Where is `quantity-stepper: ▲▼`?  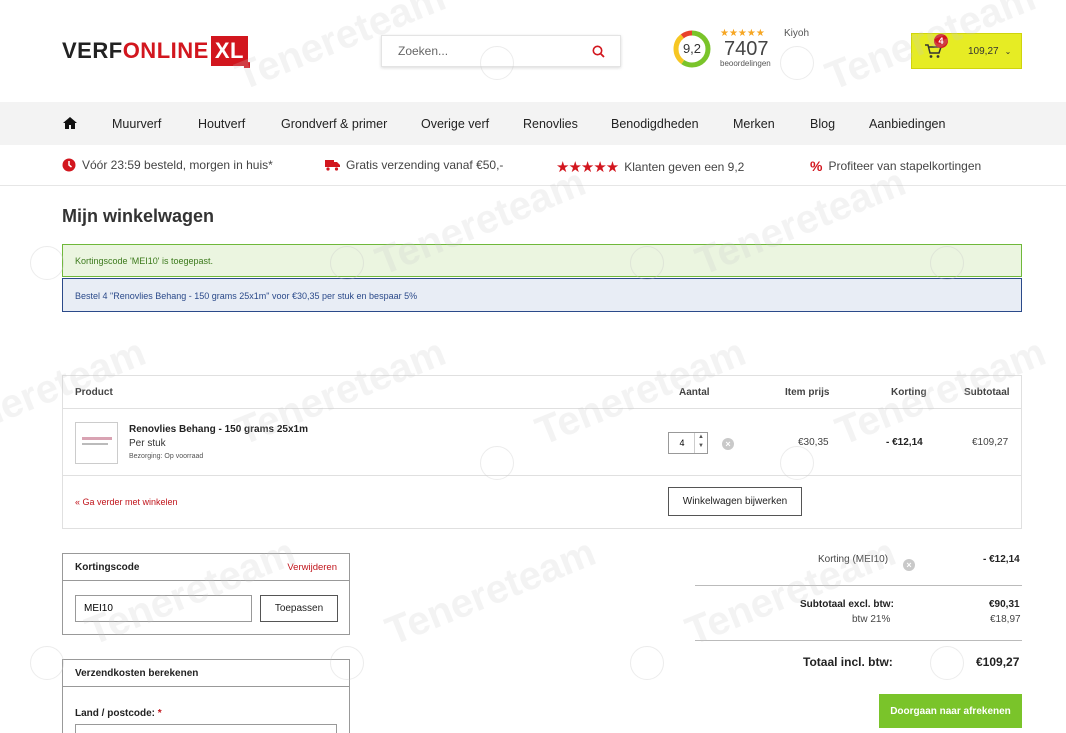
quantity-stepper: ▲▼ is located at coordinates (688, 443).